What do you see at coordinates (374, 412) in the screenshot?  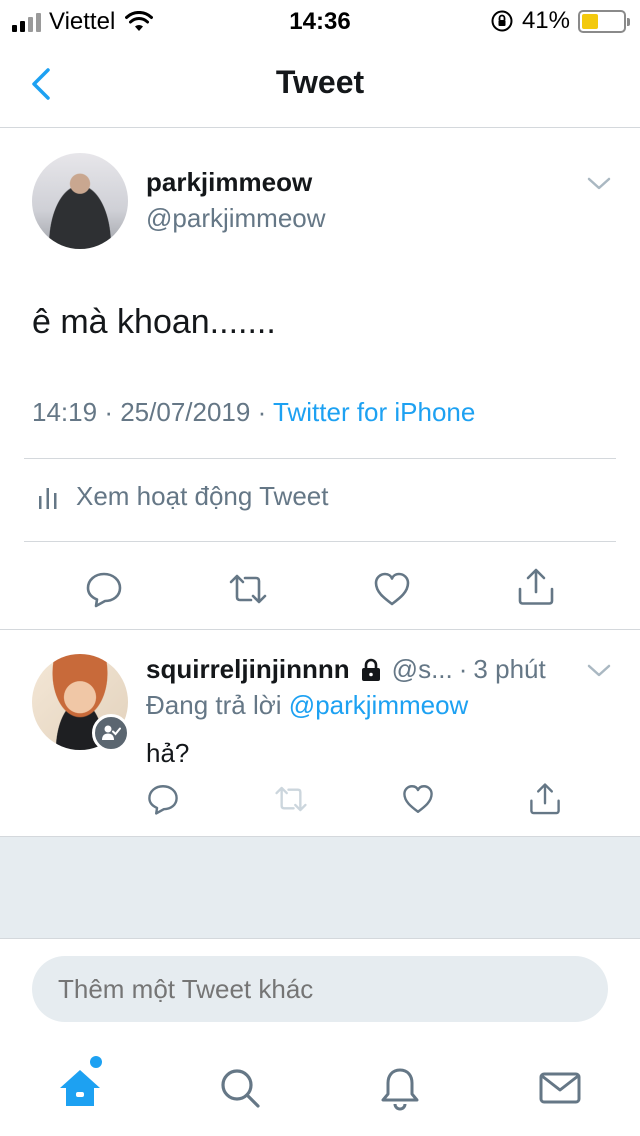 I see `tweet-source-link: Twitter for iPhone` at bounding box center [374, 412].